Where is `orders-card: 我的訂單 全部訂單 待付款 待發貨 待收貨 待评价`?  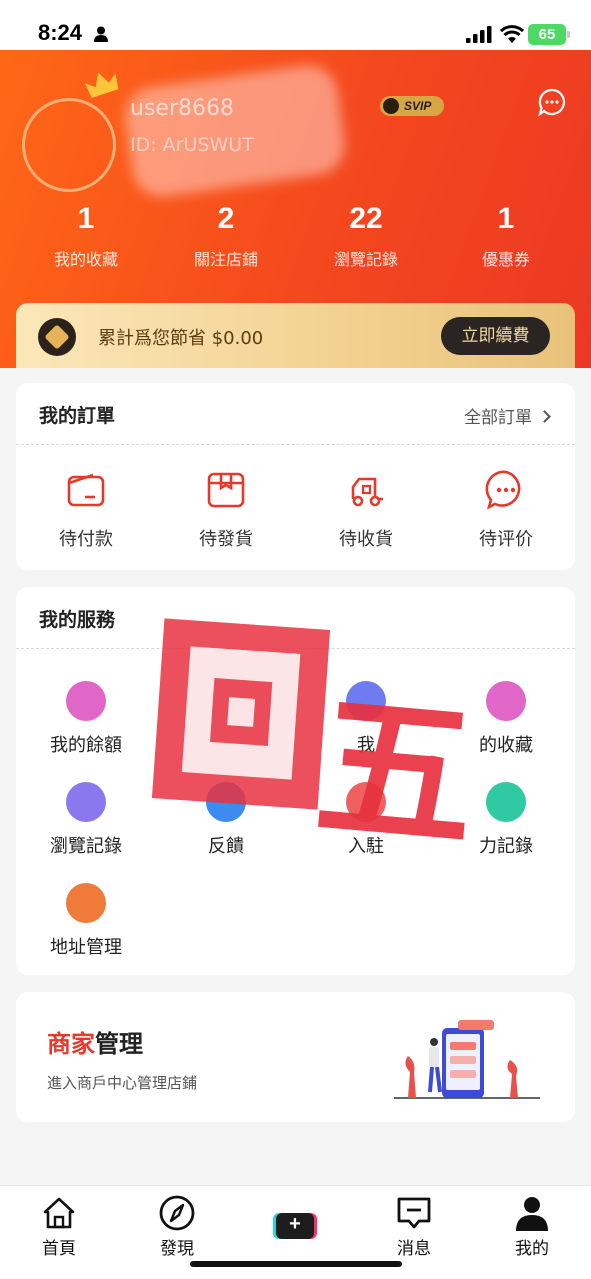
orders-card: 我的訂單 全部訂單 待付款 待發貨 待收貨 待评价 is located at coordinates (295, 476).